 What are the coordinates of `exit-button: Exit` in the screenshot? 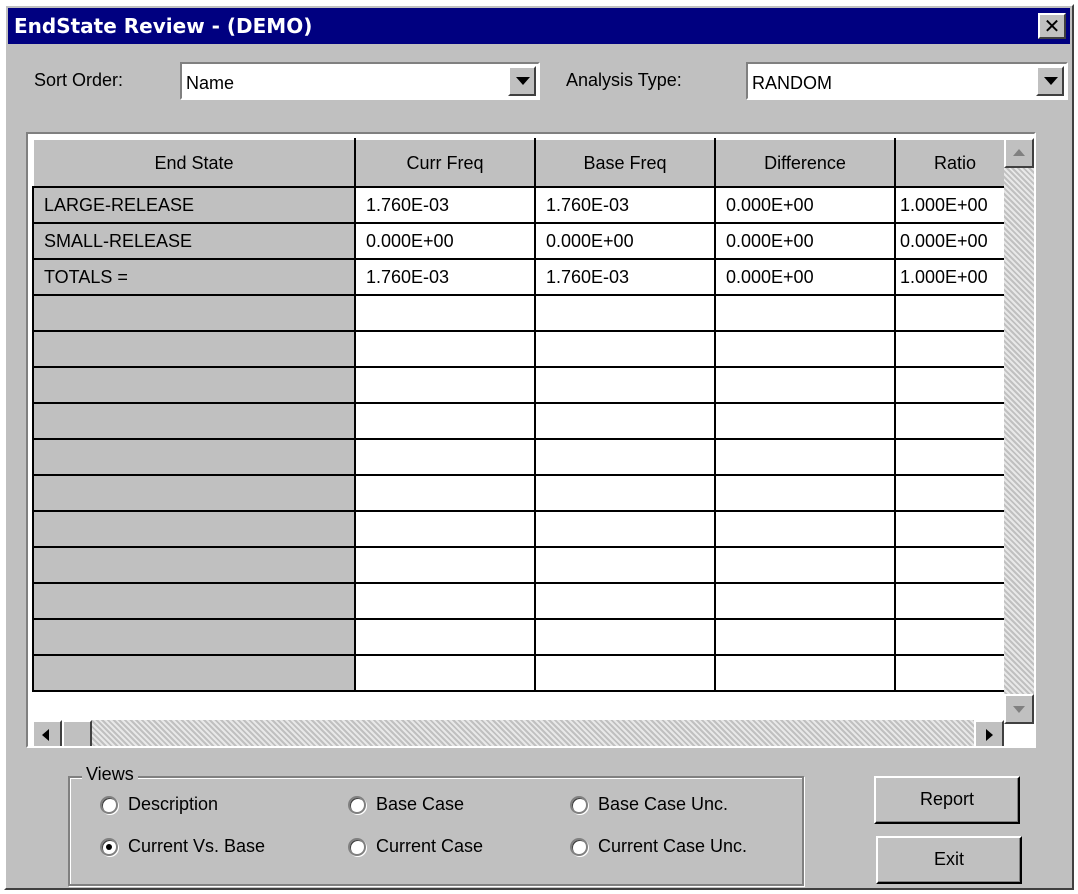 It's located at (949, 860).